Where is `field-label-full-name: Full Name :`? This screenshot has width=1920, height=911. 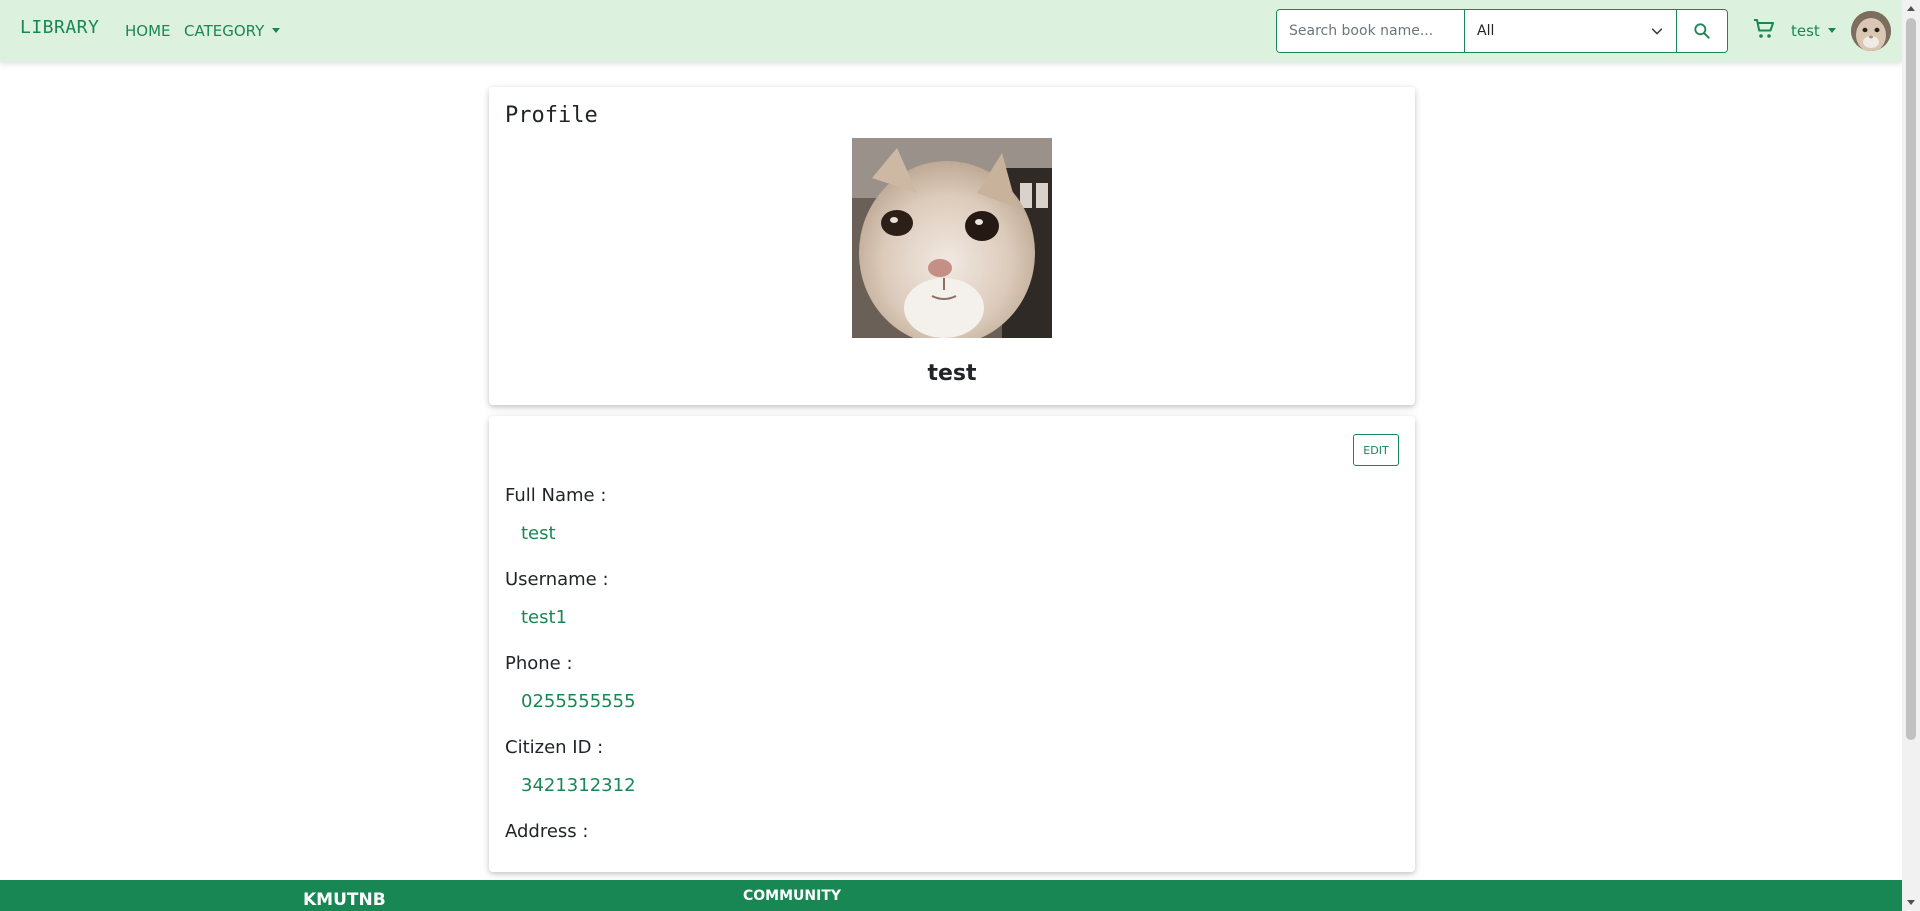 field-label-full-name: Full Name : is located at coordinates (556, 495).